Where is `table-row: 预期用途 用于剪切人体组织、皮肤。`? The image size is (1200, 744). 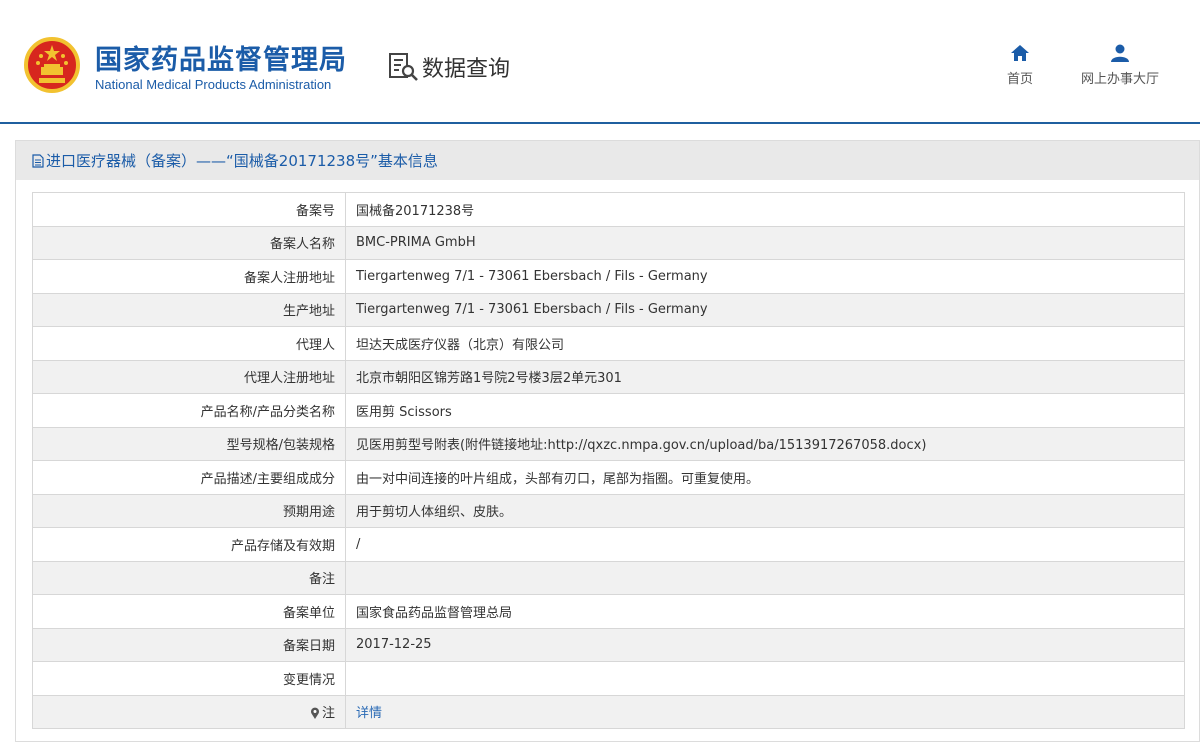 table-row: 预期用途 用于剪切人体组织、皮肤。 is located at coordinates (608, 510).